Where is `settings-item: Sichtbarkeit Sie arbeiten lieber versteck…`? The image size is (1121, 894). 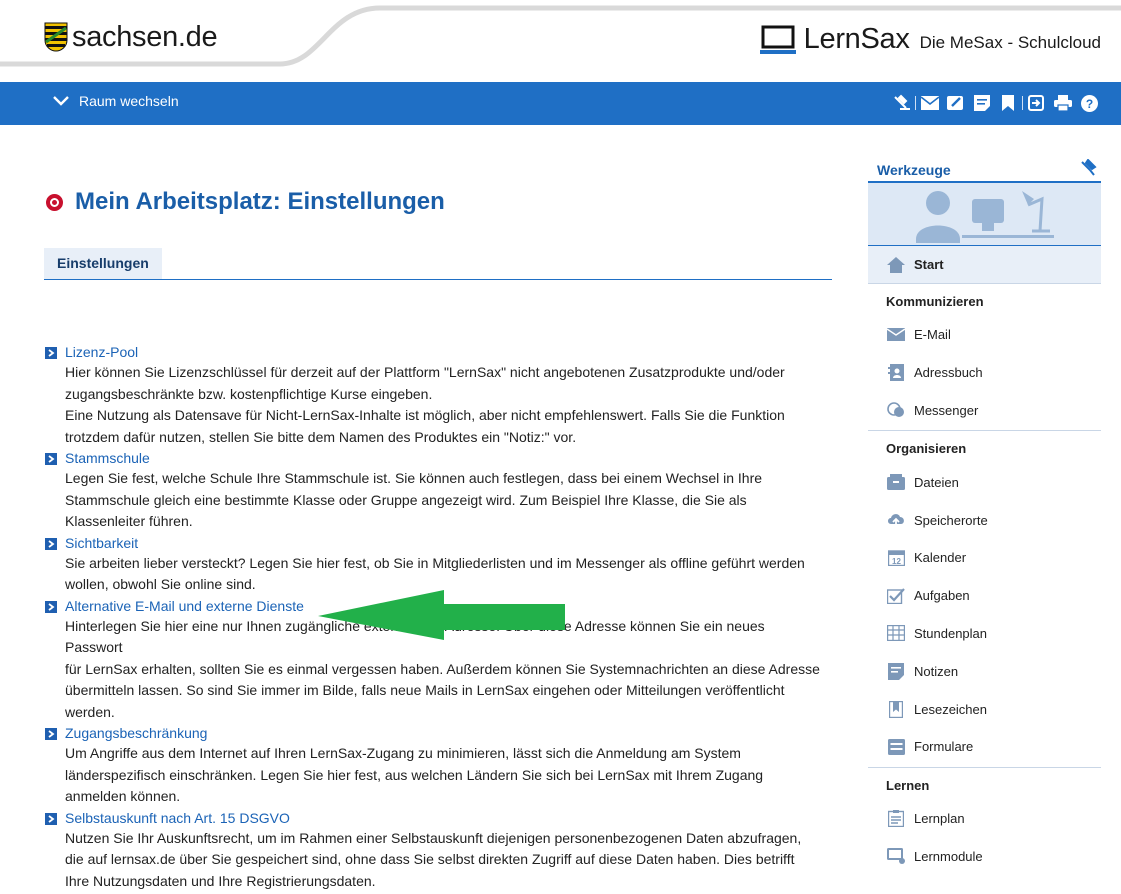 settings-item: Sichtbarkeit Sie arbeiten lieber versteck… is located at coordinates (434, 564).